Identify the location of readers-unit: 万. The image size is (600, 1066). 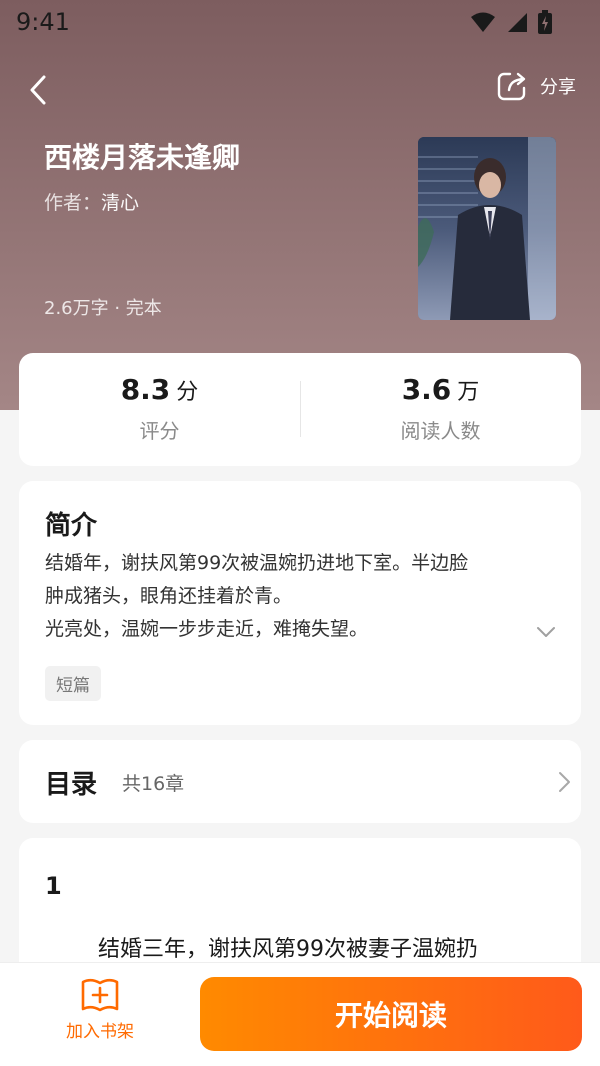
(468, 392).